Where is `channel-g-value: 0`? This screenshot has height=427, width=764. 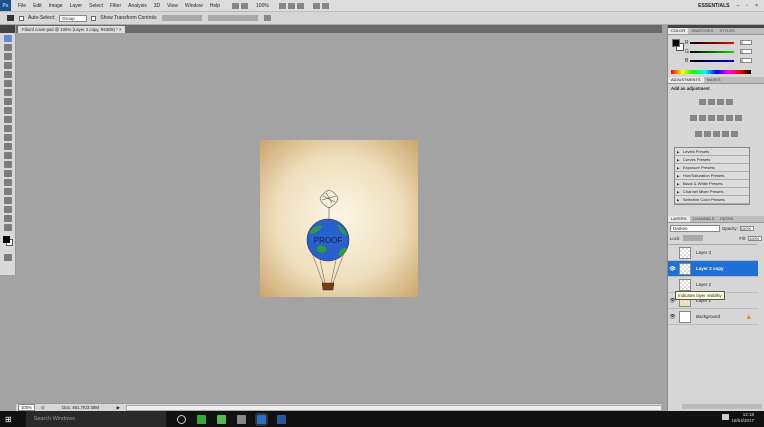
channel-g-value: 0 is located at coordinates (746, 51).